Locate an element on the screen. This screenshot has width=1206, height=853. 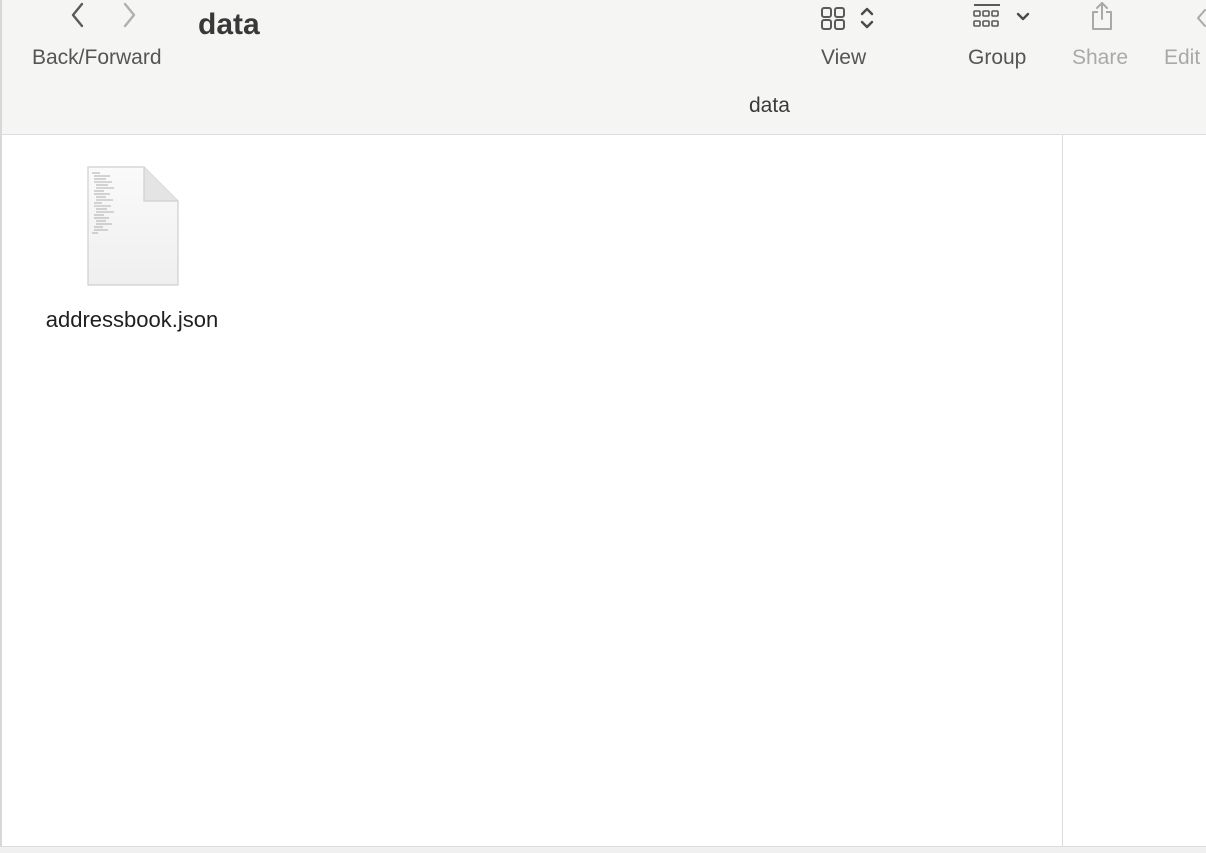
chevron-right-icon is located at coordinates (129, 15).